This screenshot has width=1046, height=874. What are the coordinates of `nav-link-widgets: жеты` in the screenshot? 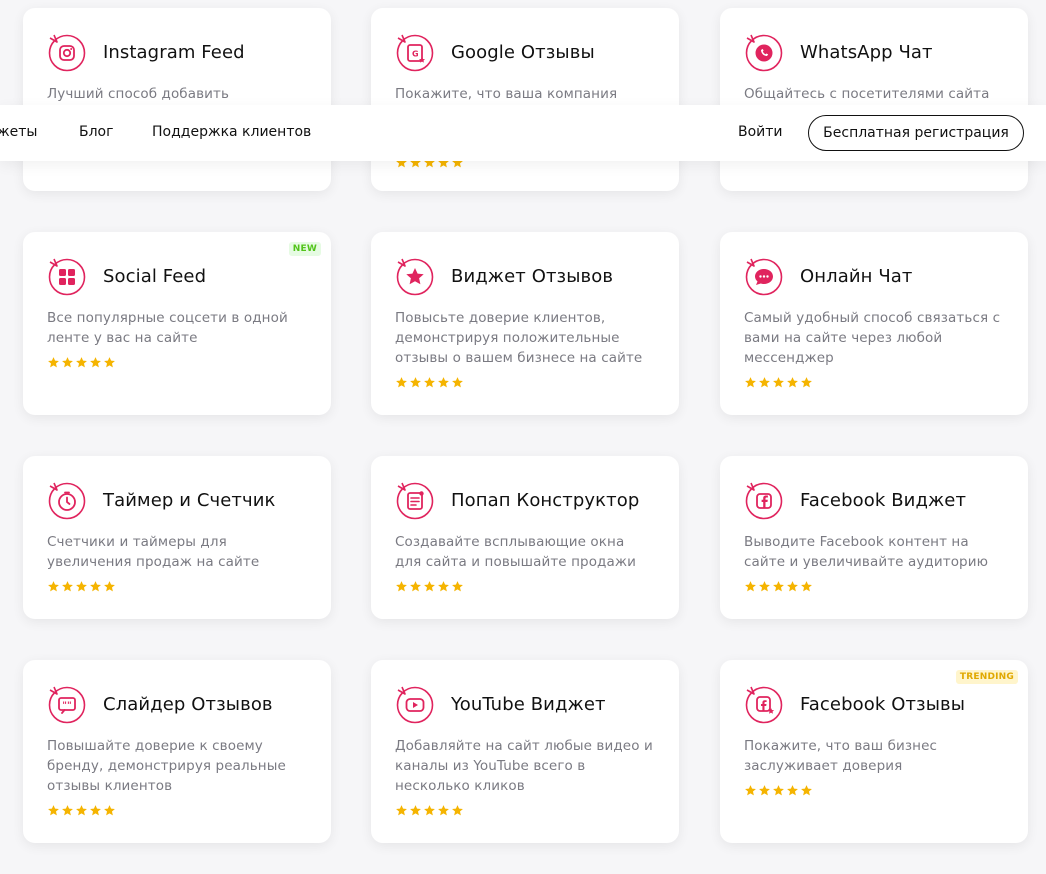 It's located at (18, 132).